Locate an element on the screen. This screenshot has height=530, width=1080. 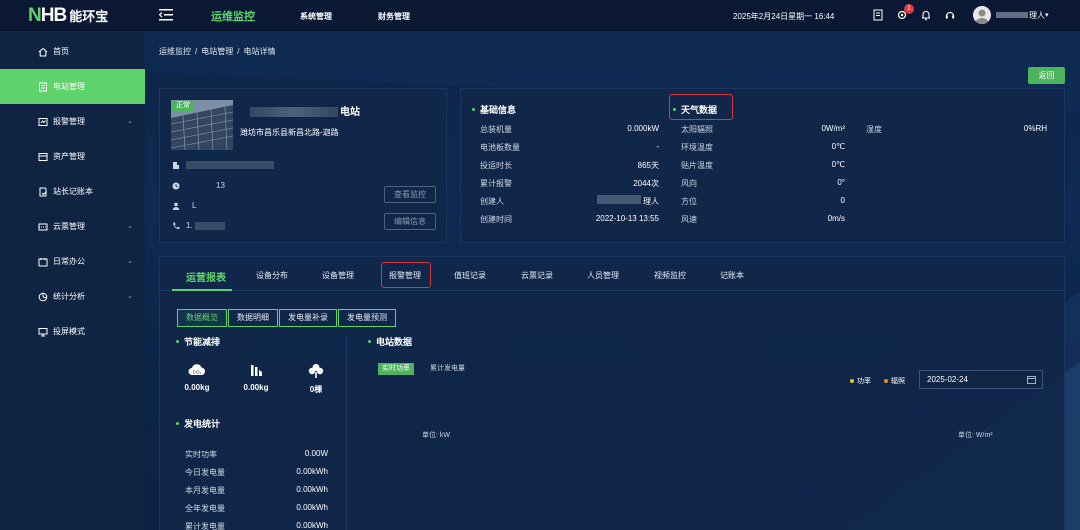
station-info-value: 13 is located at coordinates (220, 185).